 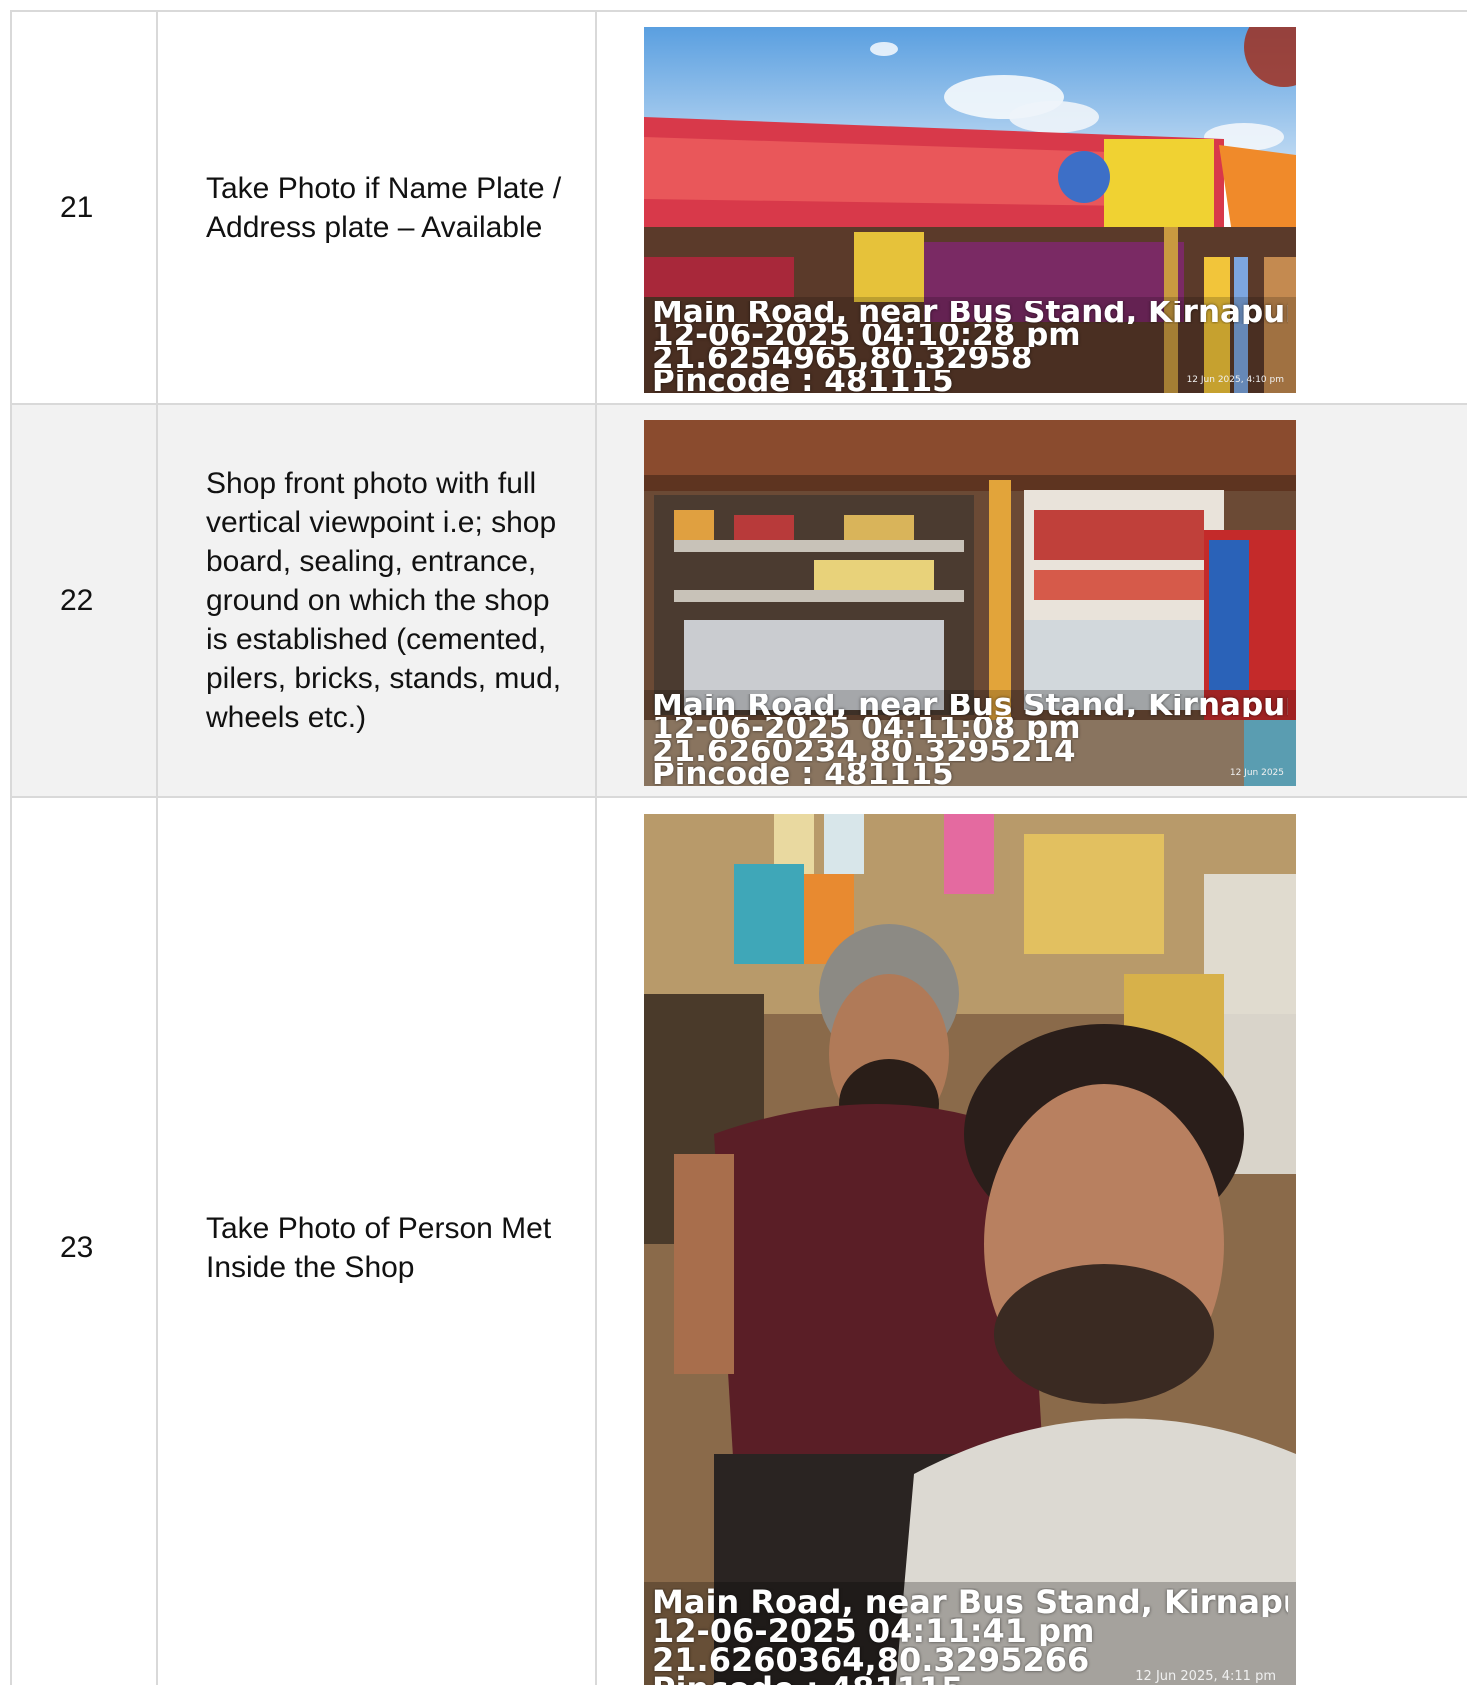 I want to click on camera-date: 12 Jun 2025, 4:10 pm, so click(x=1235, y=380).